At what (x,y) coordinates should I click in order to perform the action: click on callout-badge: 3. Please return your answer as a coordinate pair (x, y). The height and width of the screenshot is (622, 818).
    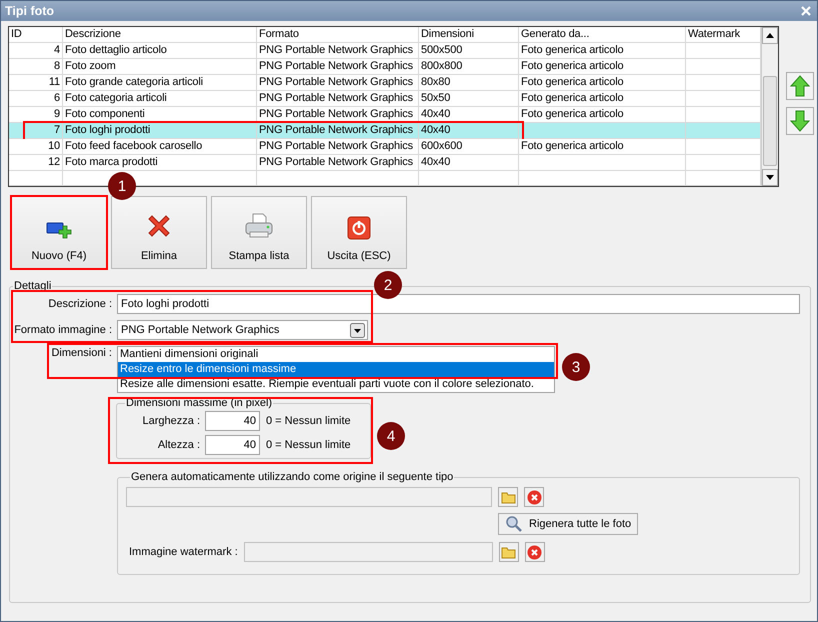
    Looking at the image, I should click on (576, 367).